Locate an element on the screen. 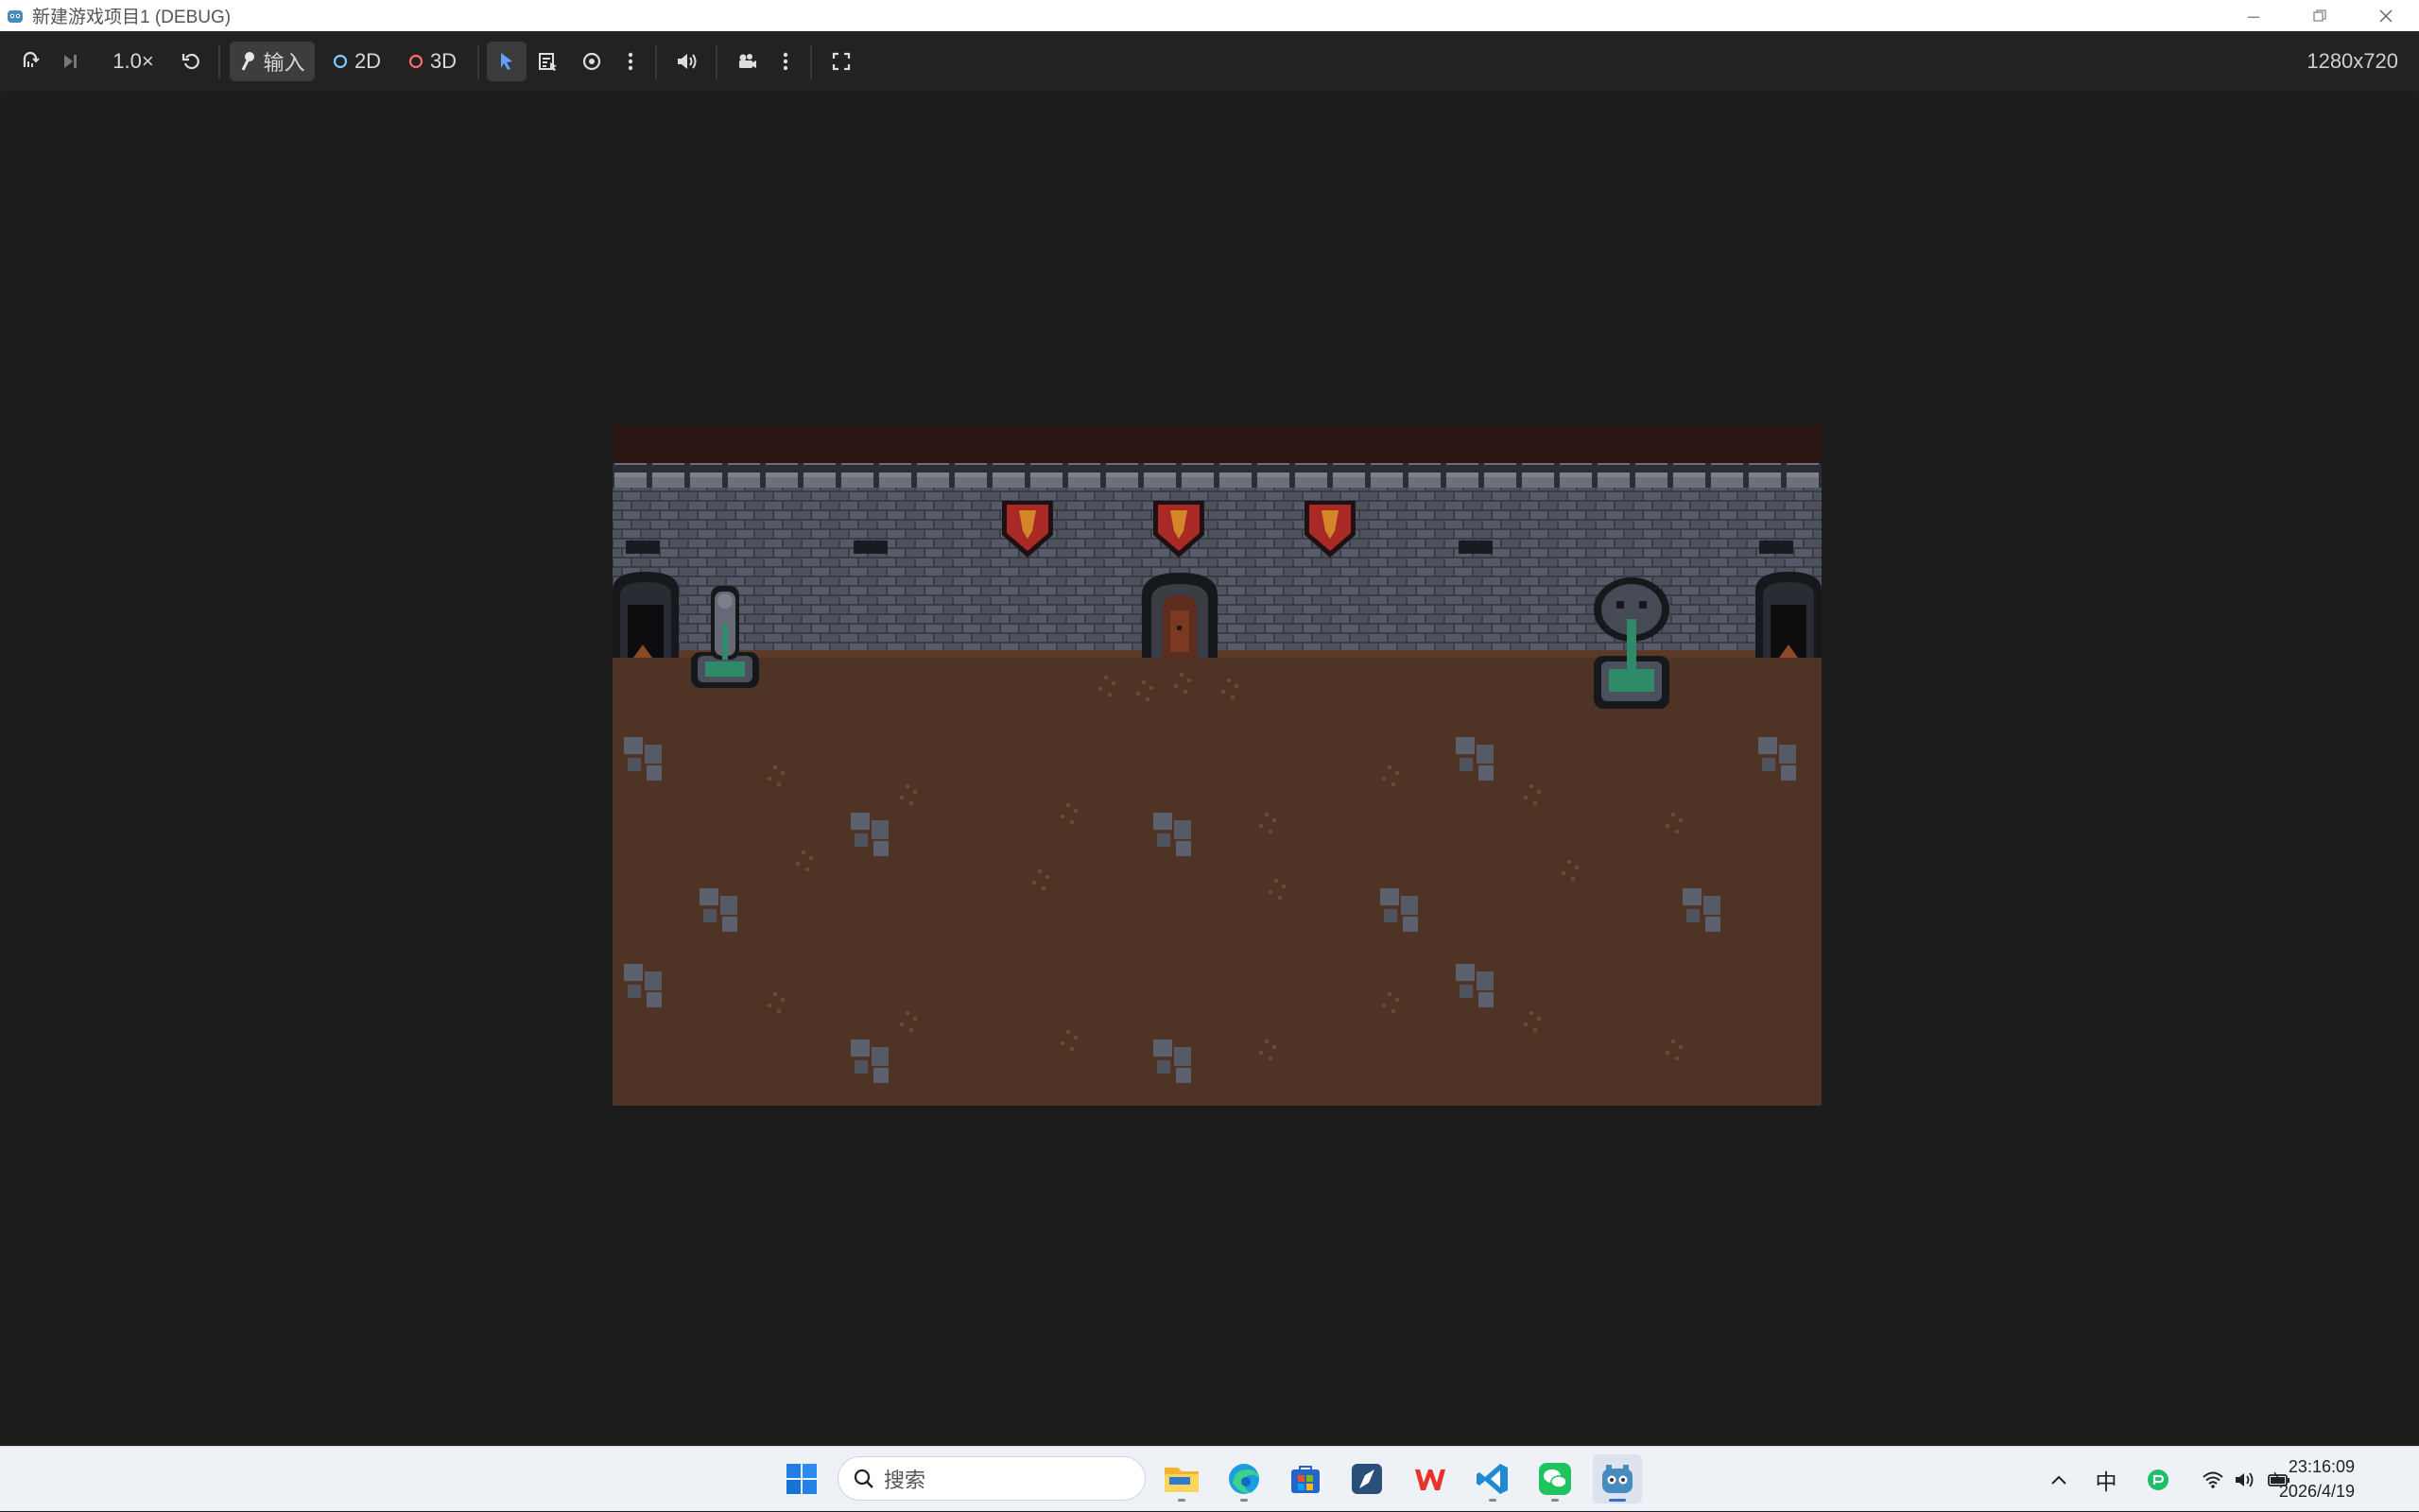 The image size is (2419, 1512). joystick-icon is located at coordinates (248, 61).